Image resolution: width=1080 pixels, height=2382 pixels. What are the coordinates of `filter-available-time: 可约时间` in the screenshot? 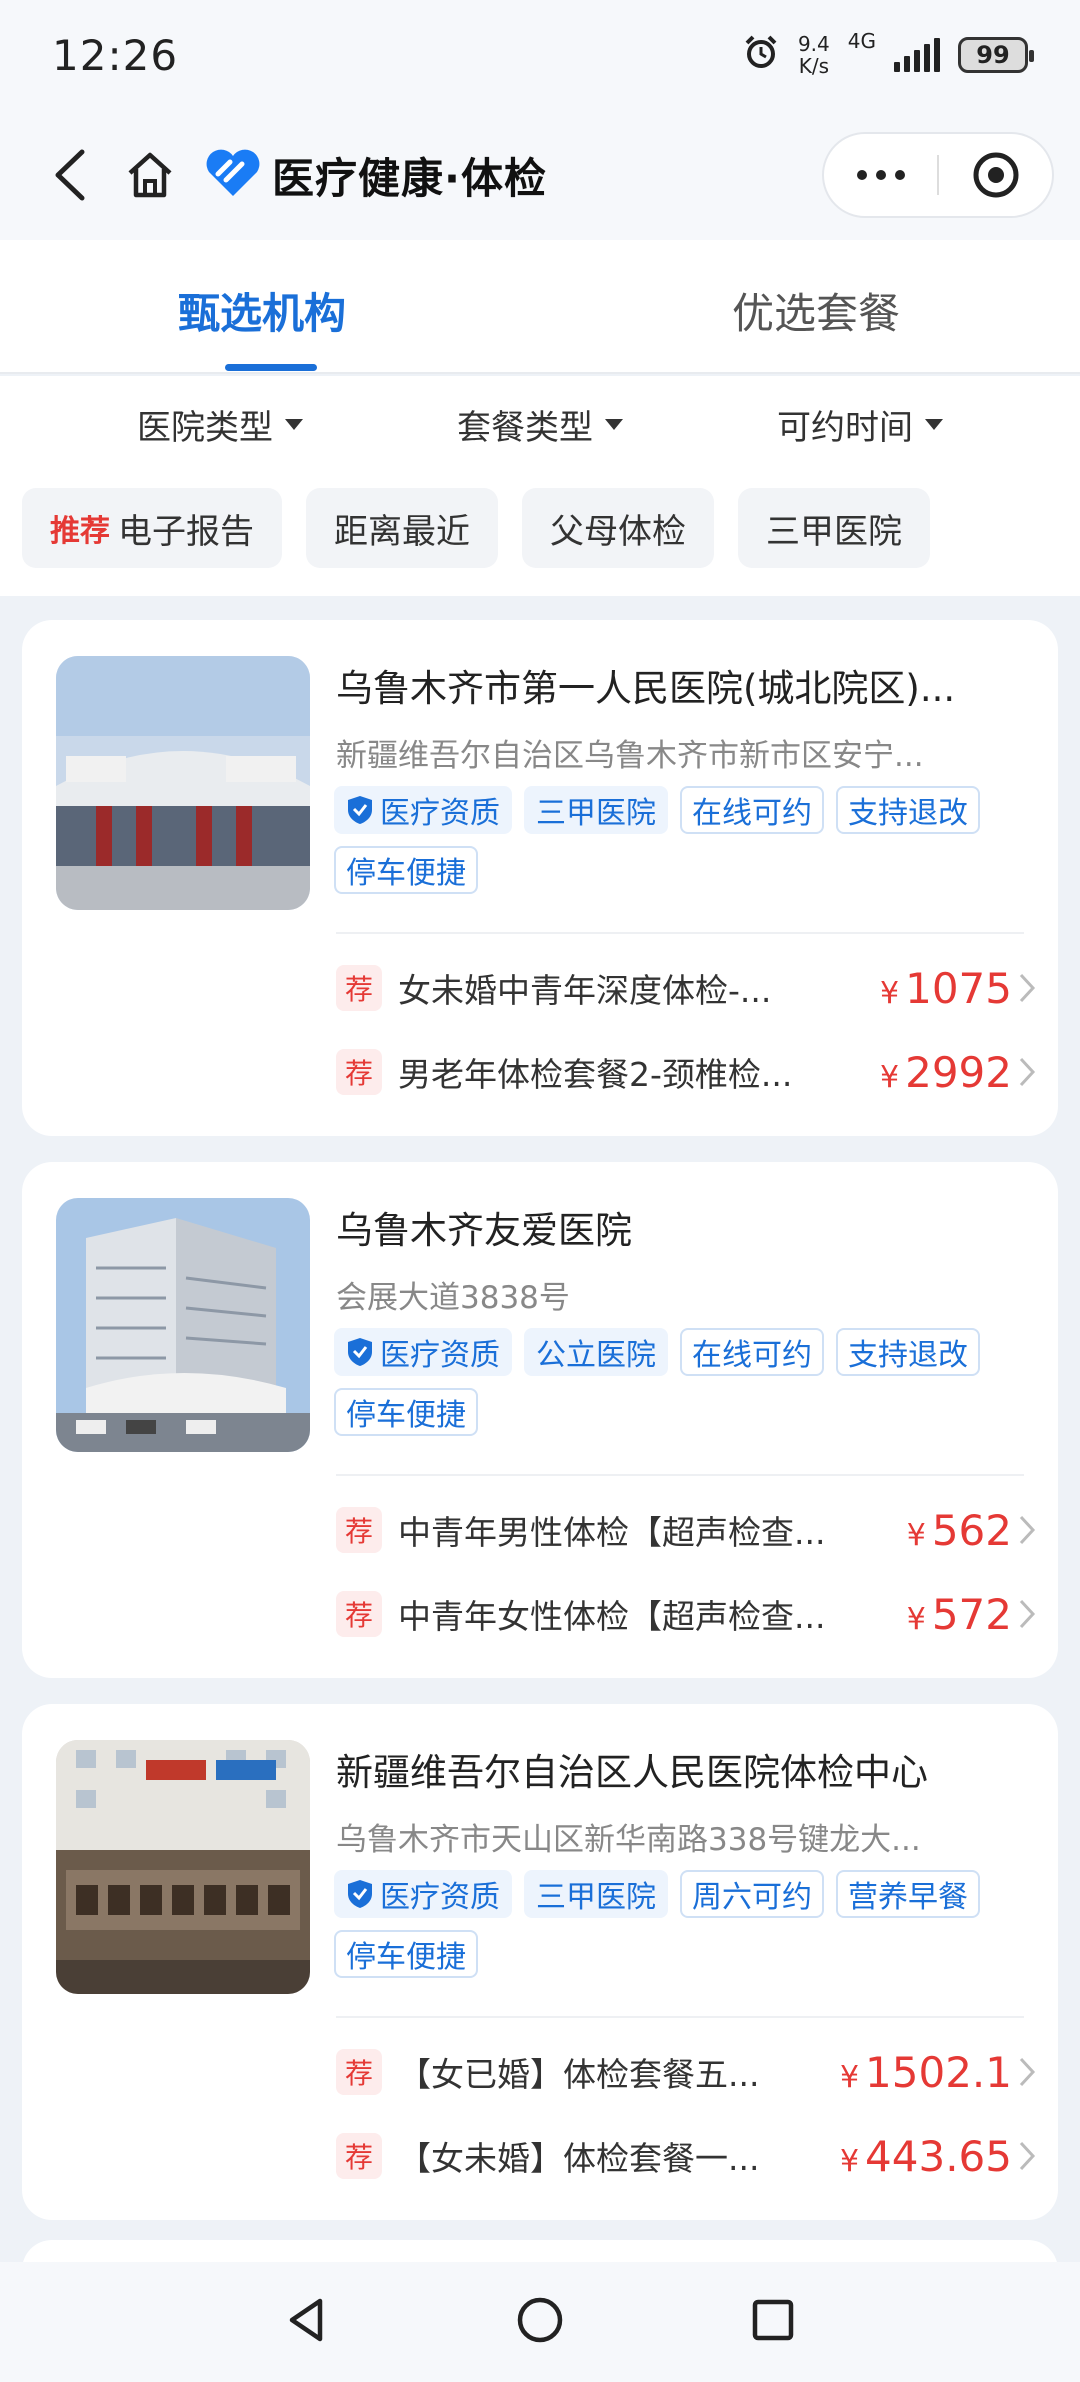 It's located at (860, 424).